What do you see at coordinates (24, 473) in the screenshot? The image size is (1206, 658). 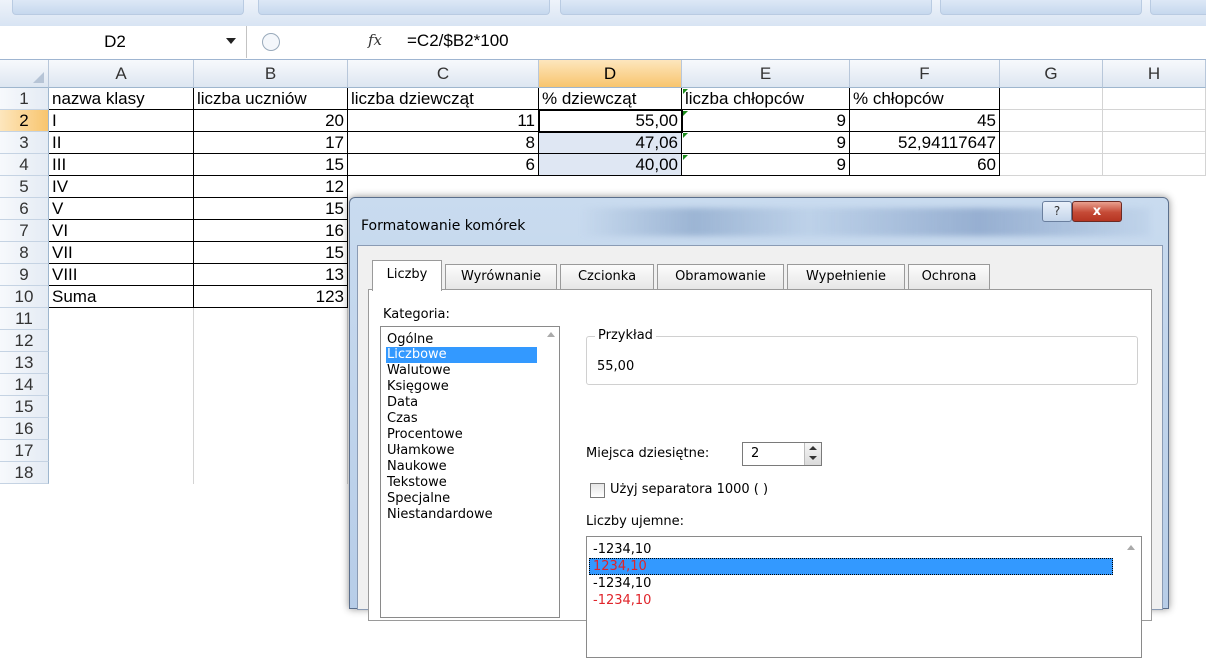 I see `row-header: 18` at bounding box center [24, 473].